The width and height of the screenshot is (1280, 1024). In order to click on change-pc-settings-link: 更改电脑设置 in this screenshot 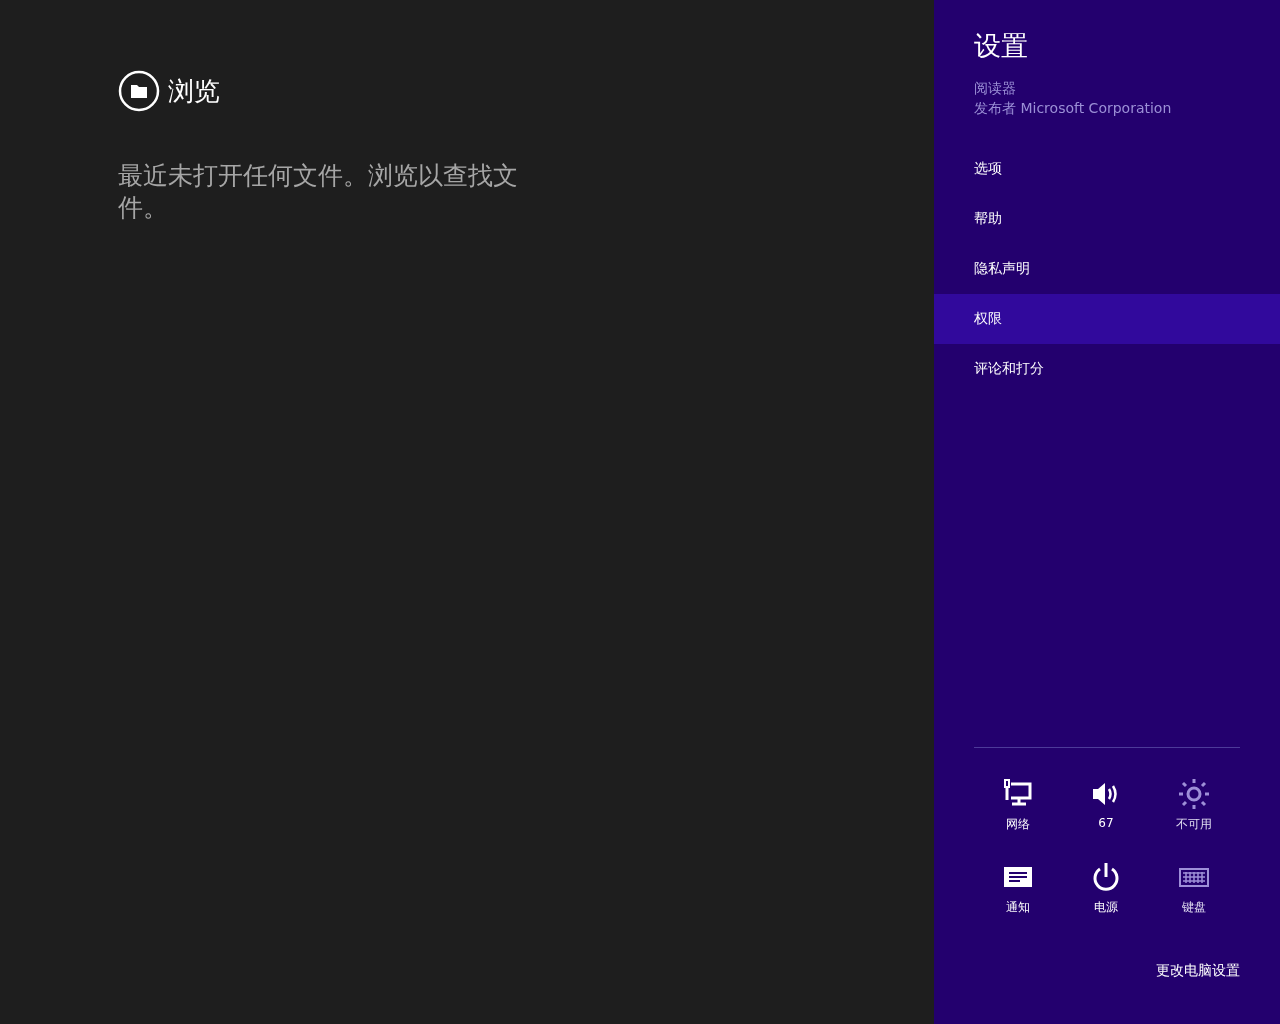, I will do `click(1198, 971)`.